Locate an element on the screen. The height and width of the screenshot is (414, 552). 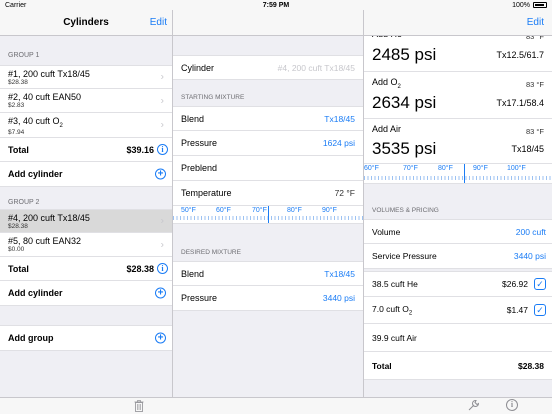
temperature-ticks is located at coordinates (458, 178).